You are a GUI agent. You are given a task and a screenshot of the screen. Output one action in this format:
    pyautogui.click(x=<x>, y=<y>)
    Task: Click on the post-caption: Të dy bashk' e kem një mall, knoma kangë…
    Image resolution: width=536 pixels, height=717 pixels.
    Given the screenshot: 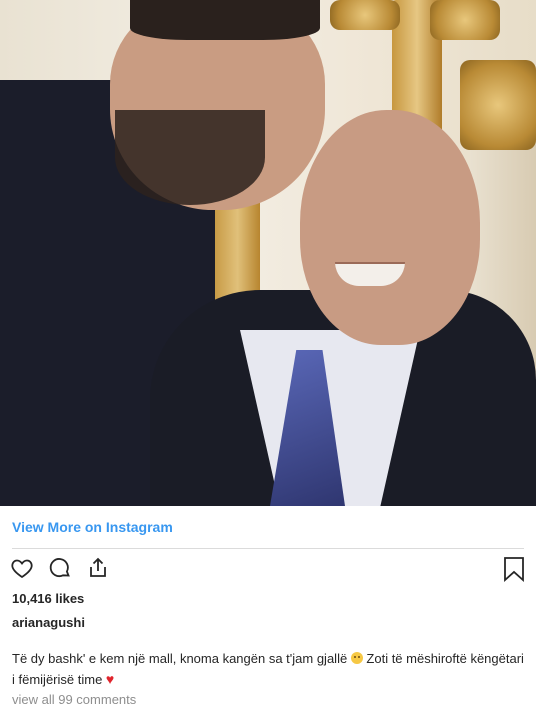 What is the action you would take?
    pyautogui.click(x=268, y=669)
    